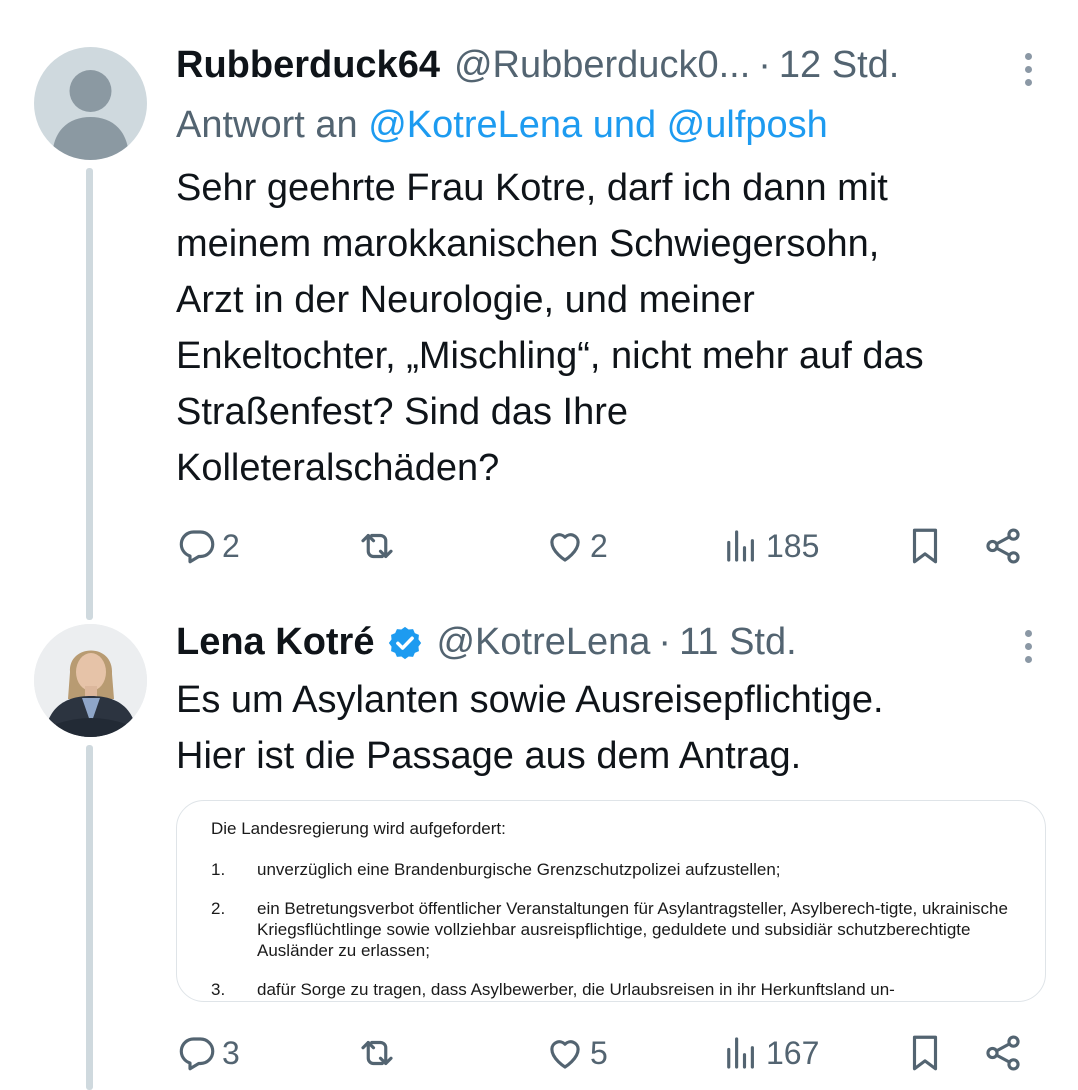 The image size is (1078, 1090). What do you see at coordinates (543, 642) in the screenshot?
I see `author-handle: @KotreLena` at bounding box center [543, 642].